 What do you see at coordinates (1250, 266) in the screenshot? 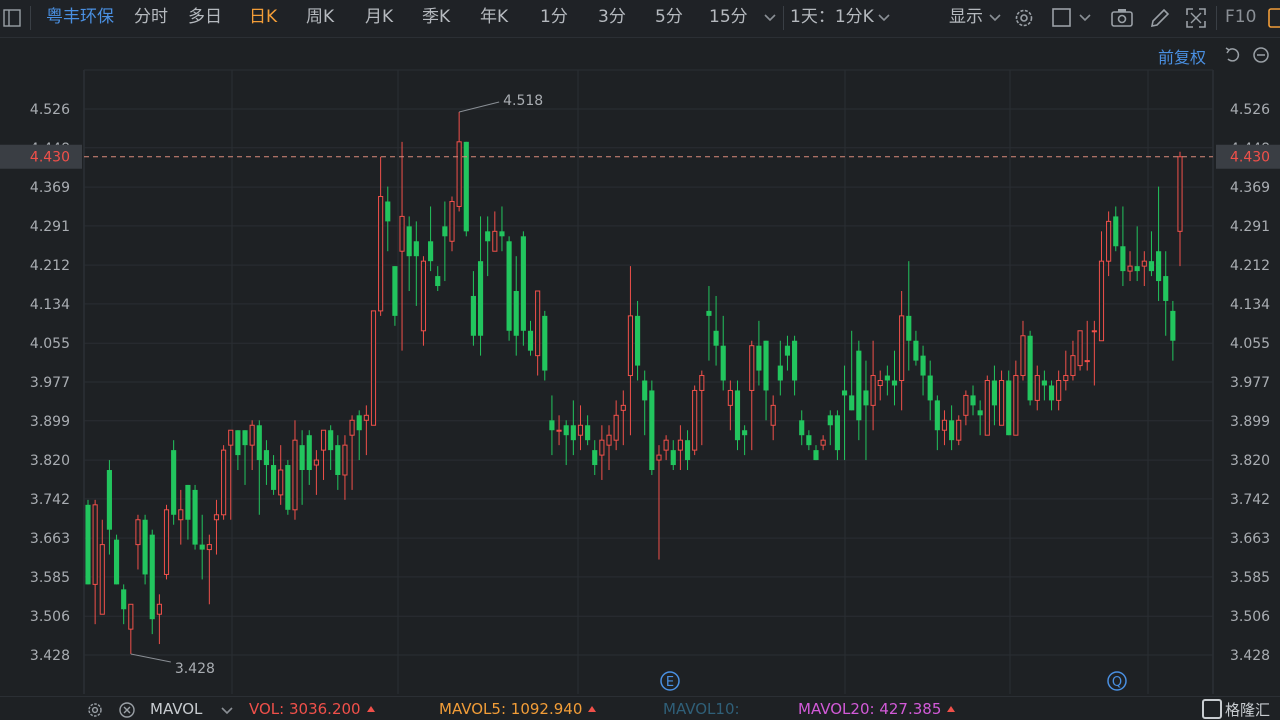
I see `y-tick-label-right: 4.212` at bounding box center [1250, 266].